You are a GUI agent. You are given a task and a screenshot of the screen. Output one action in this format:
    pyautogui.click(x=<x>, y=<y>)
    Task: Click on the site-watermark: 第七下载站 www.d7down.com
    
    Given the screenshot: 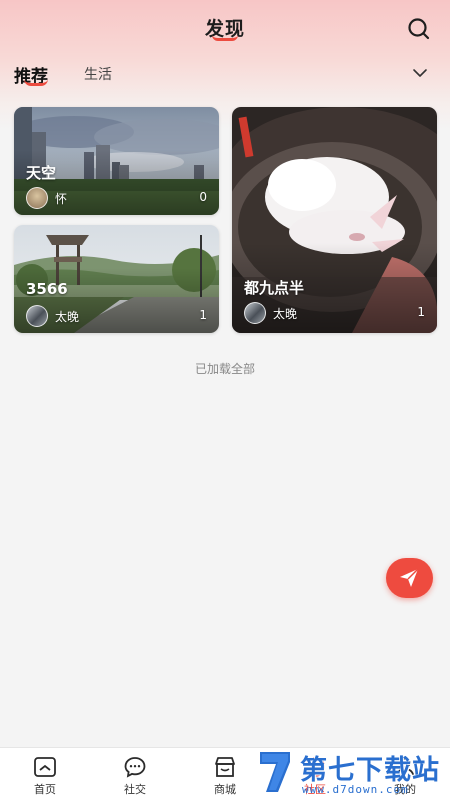 What is the action you would take?
    pyautogui.click(x=350, y=772)
    